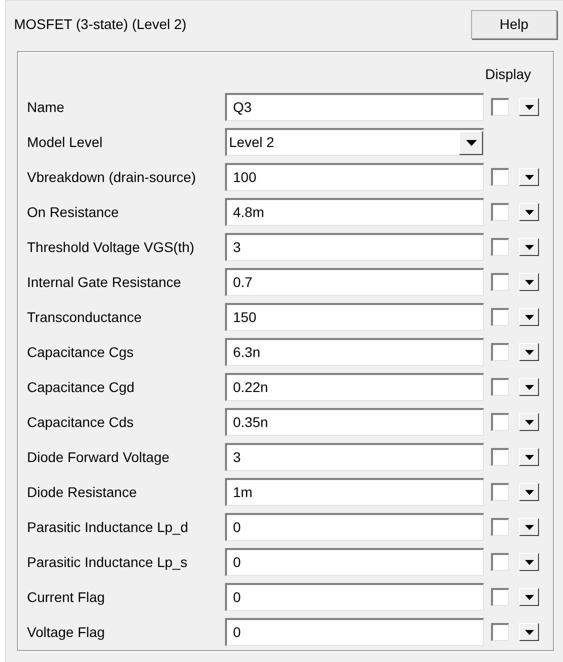 Image resolution: width=563 pixels, height=662 pixels. What do you see at coordinates (354, 492) in the screenshot?
I see `input-field: 1m` at bounding box center [354, 492].